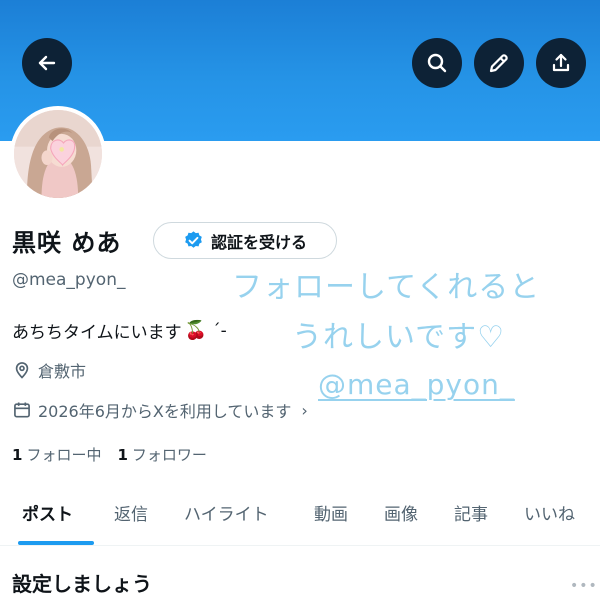 Image resolution: width=600 pixels, height=600 pixels. What do you see at coordinates (219, 330) in the screenshot?
I see `bio-tail: ´-` at bounding box center [219, 330].